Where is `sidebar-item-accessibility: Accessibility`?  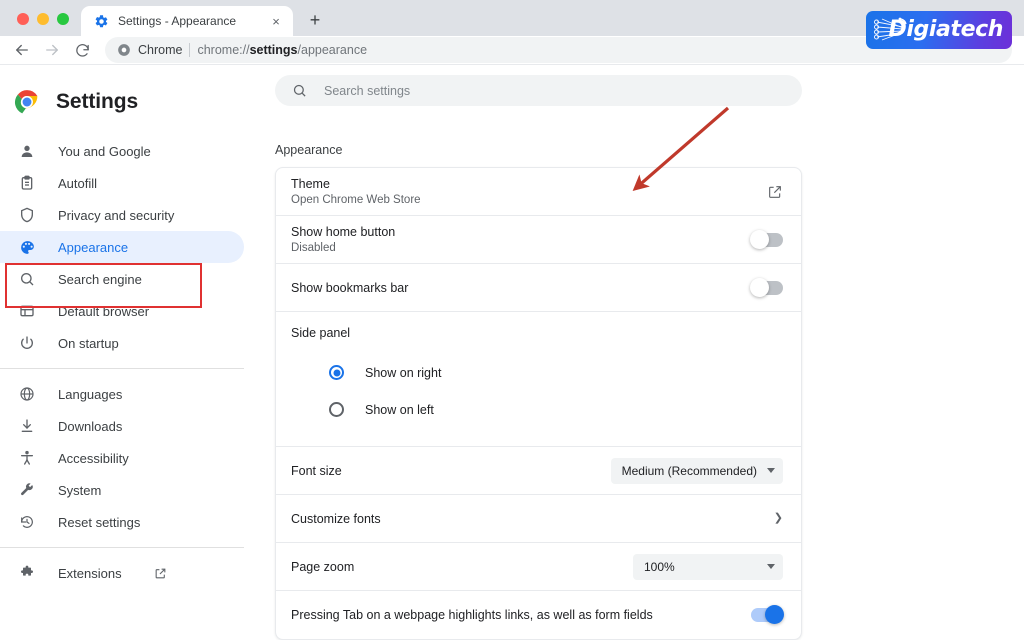 sidebar-item-accessibility: Accessibility is located at coordinates (122, 458).